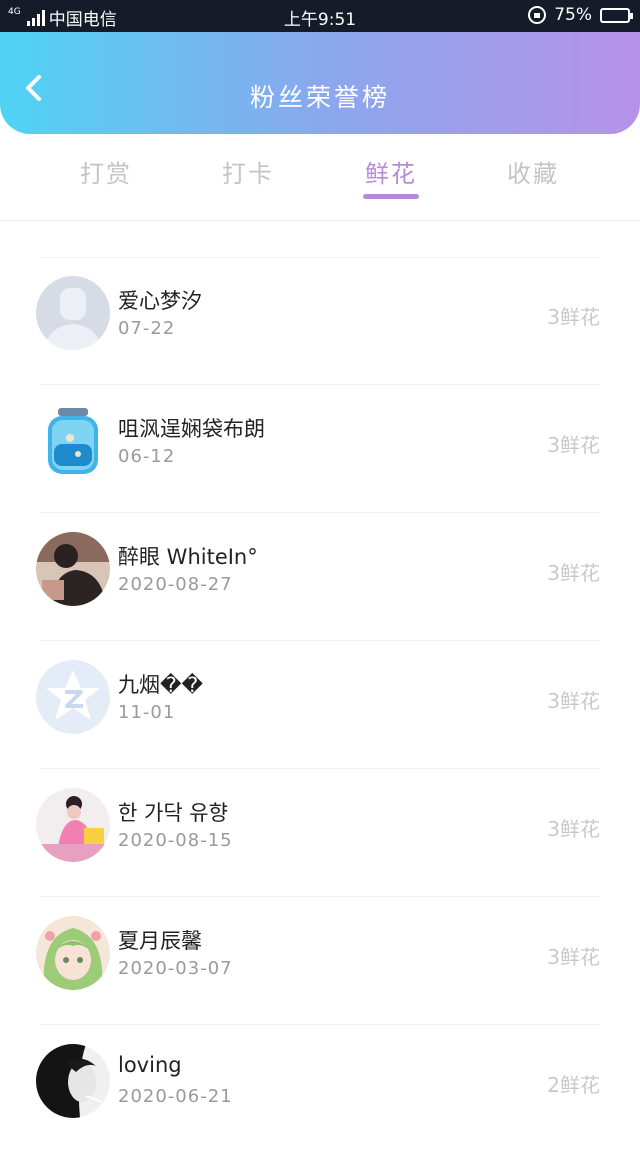 The image size is (640, 1153). What do you see at coordinates (537, 15) in the screenshot?
I see `rotation-lock-icon` at bounding box center [537, 15].